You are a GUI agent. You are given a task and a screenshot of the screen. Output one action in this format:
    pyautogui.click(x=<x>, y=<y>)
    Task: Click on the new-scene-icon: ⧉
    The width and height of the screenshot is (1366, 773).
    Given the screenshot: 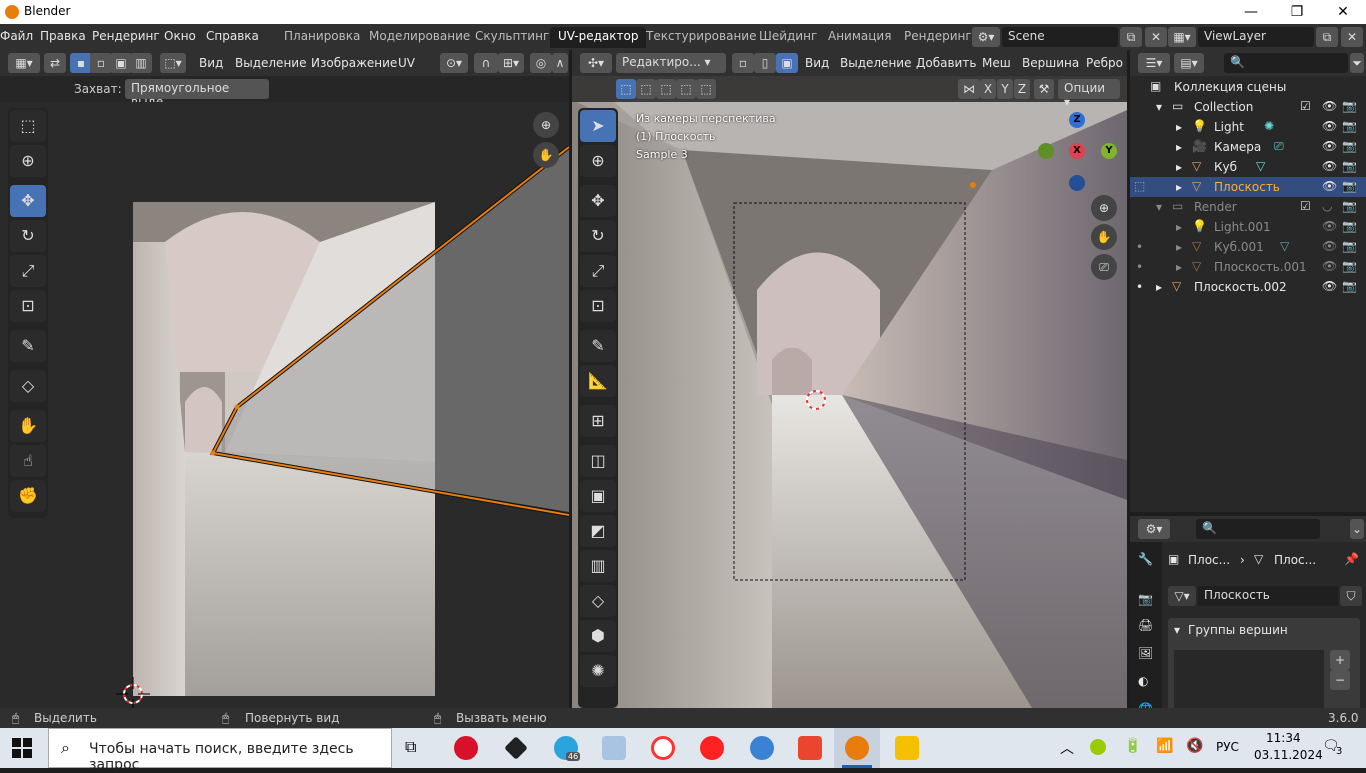 What is the action you would take?
    pyautogui.click(x=1131, y=37)
    